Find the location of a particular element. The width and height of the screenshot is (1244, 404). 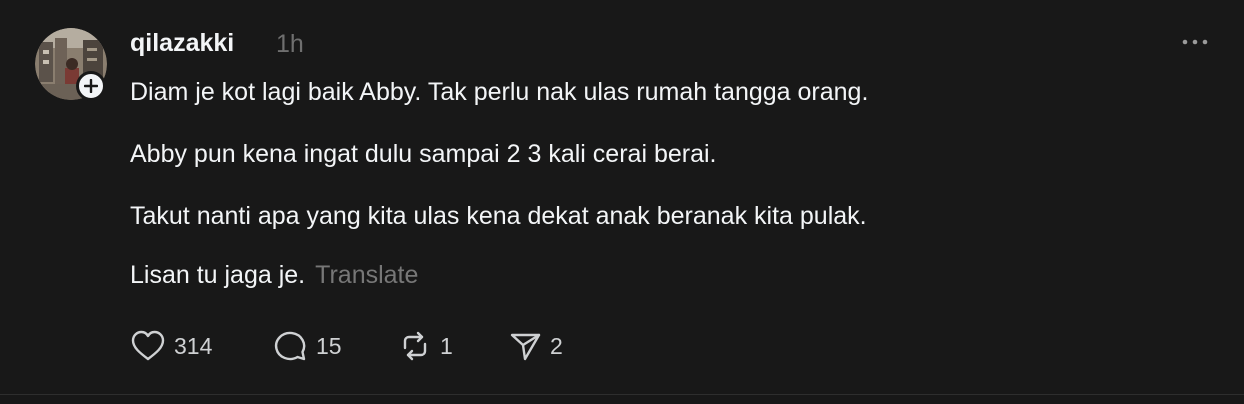

follow-button is located at coordinates (91, 86).